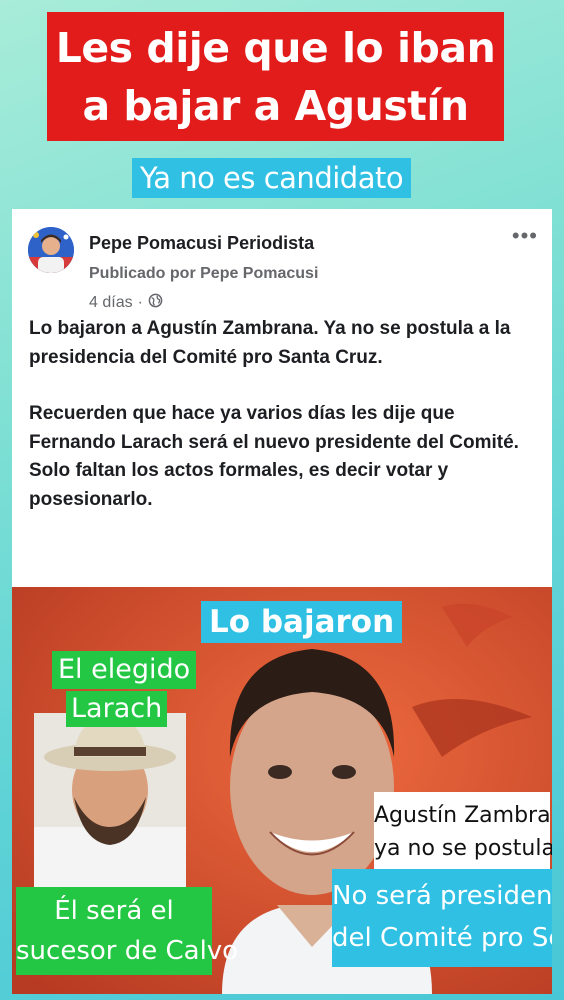 This screenshot has height=1000, width=564. What do you see at coordinates (463, 815) in the screenshot?
I see `label-agustin-line-1: Agustín Zambrana` at bounding box center [463, 815].